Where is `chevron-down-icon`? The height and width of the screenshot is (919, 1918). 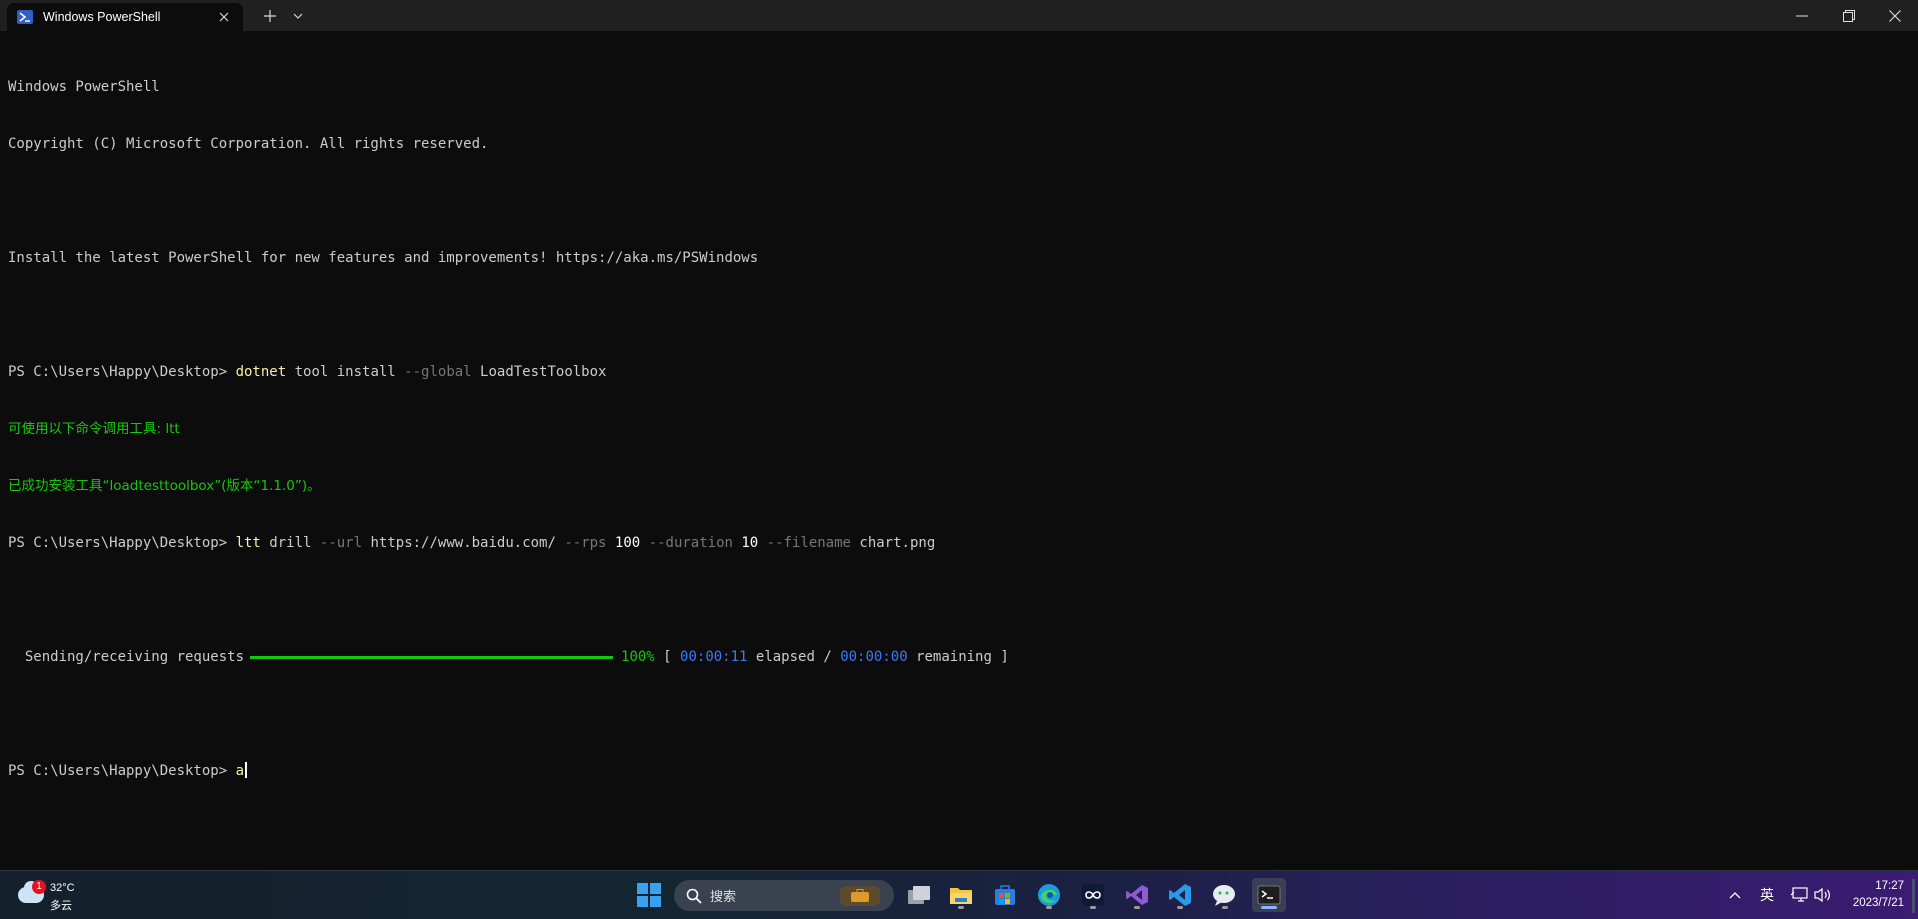
chevron-down-icon is located at coordinates (298, 16).